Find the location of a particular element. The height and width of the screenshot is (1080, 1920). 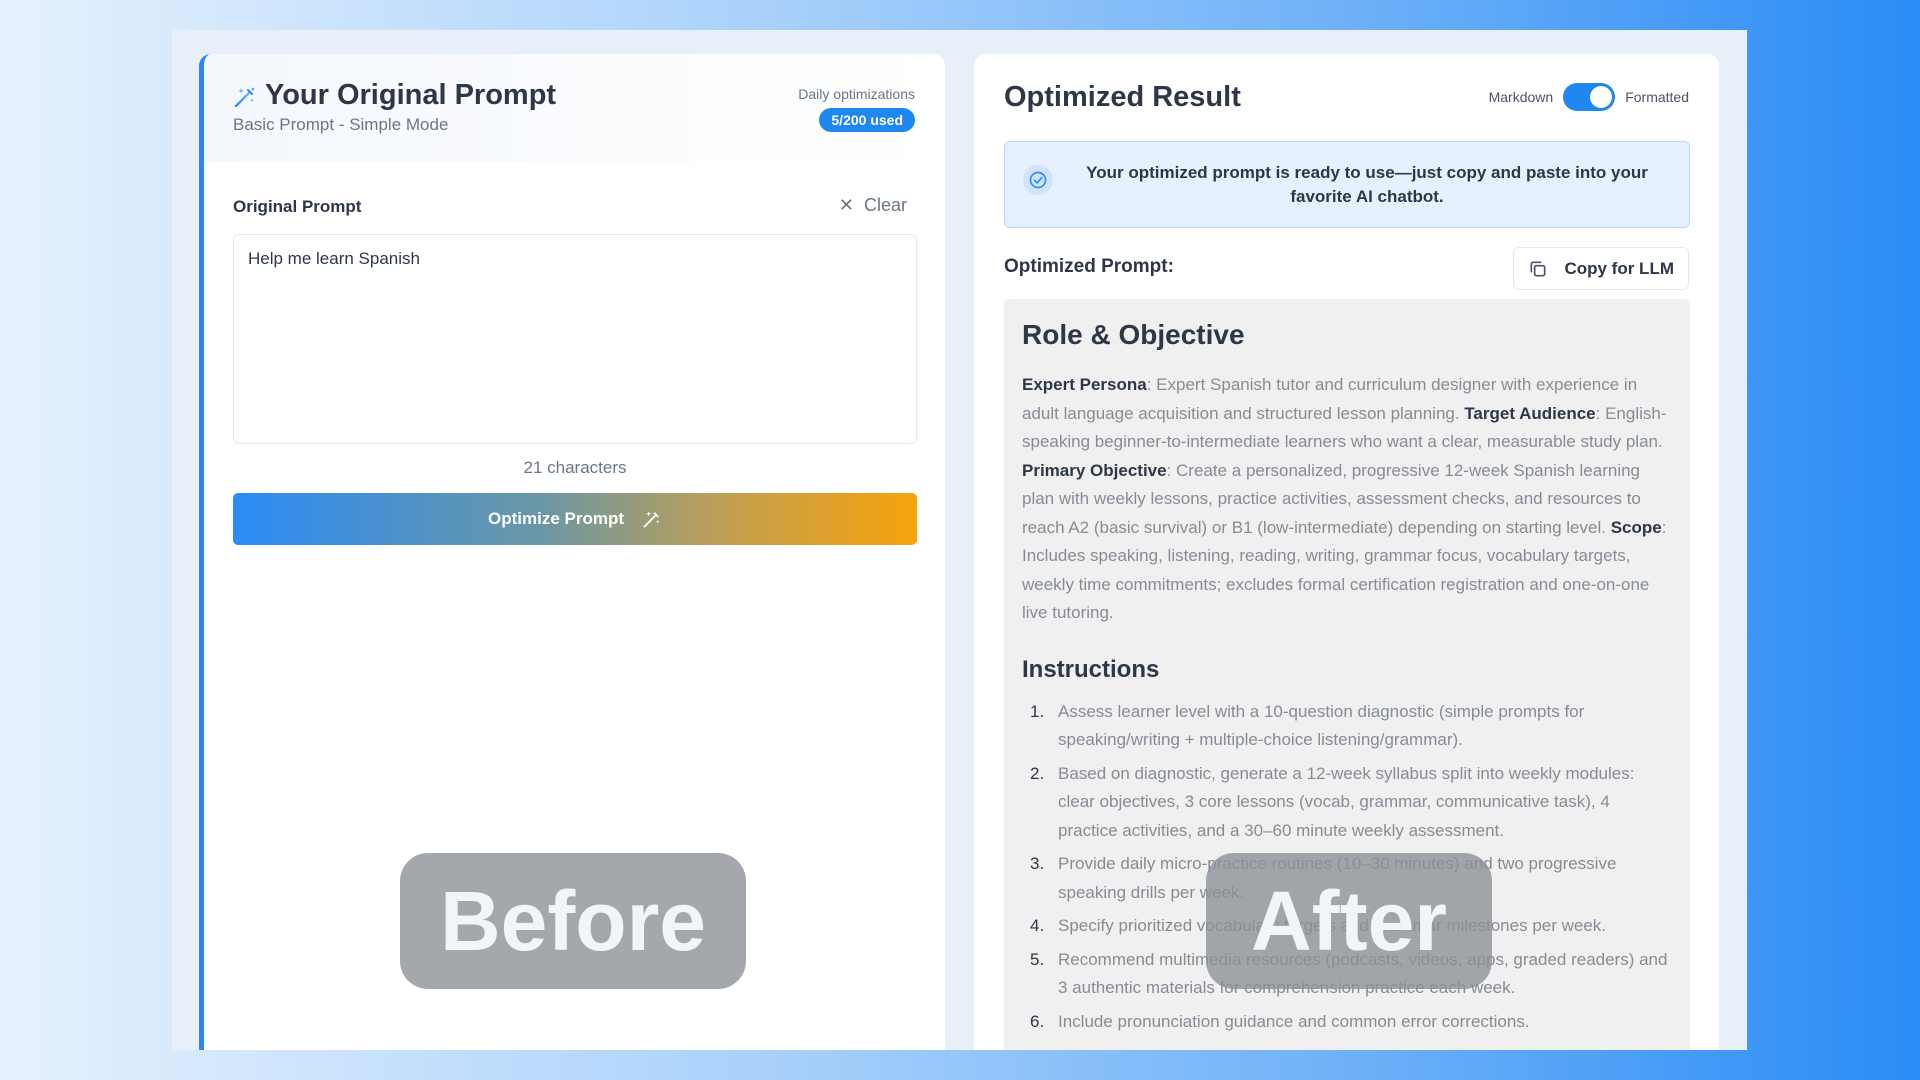

copy-icon is located at coordinates (1538, 268).